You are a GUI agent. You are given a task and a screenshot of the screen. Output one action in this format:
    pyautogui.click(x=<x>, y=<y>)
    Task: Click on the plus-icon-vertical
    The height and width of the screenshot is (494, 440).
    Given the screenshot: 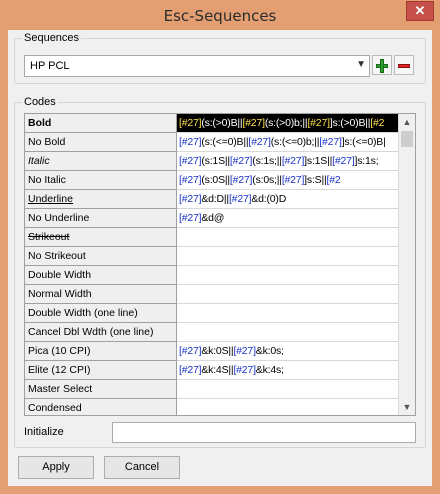 What is the action you would take?
    pyautogui.click(x=382, y=66)
    